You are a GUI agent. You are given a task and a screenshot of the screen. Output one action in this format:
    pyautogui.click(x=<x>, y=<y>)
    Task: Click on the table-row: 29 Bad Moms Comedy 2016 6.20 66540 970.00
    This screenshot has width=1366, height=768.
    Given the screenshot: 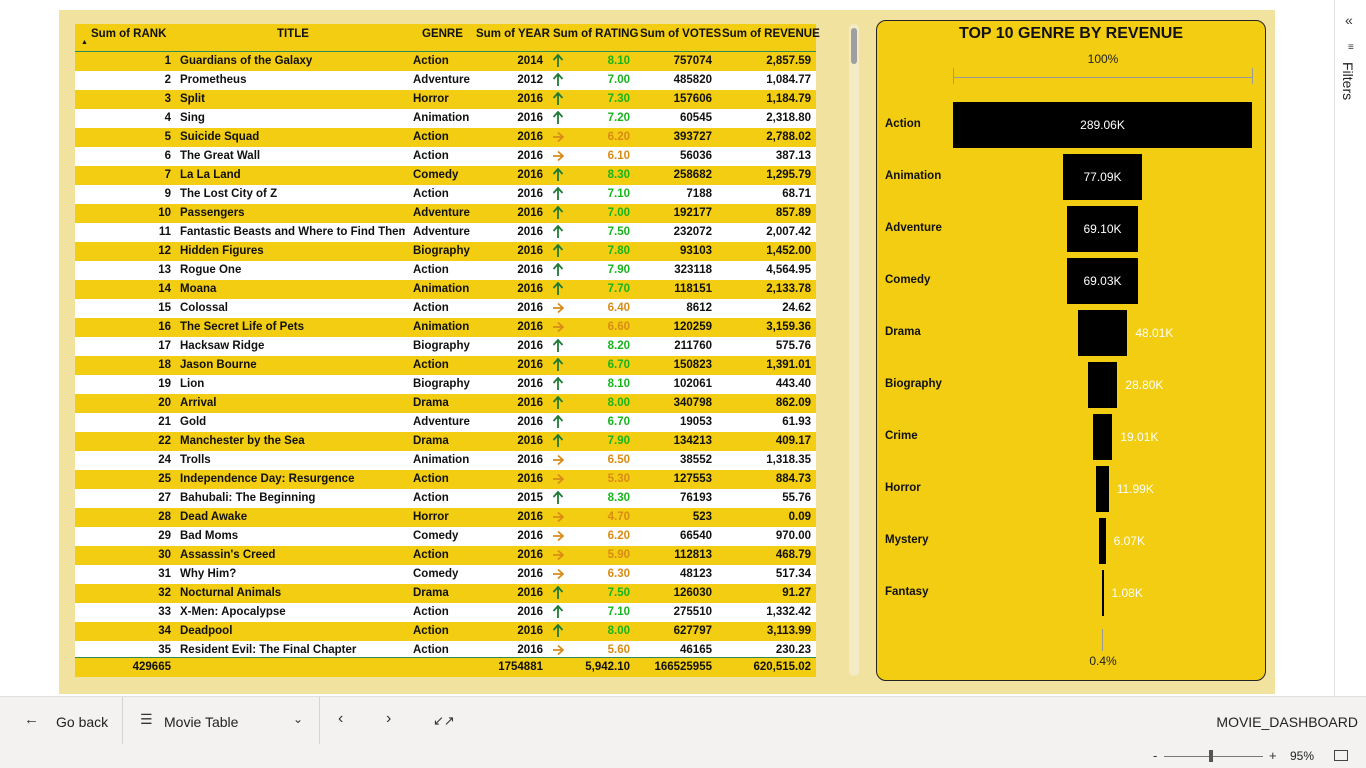 What is the action you would take?
    pyautogui.click(x=445, y=536)
    